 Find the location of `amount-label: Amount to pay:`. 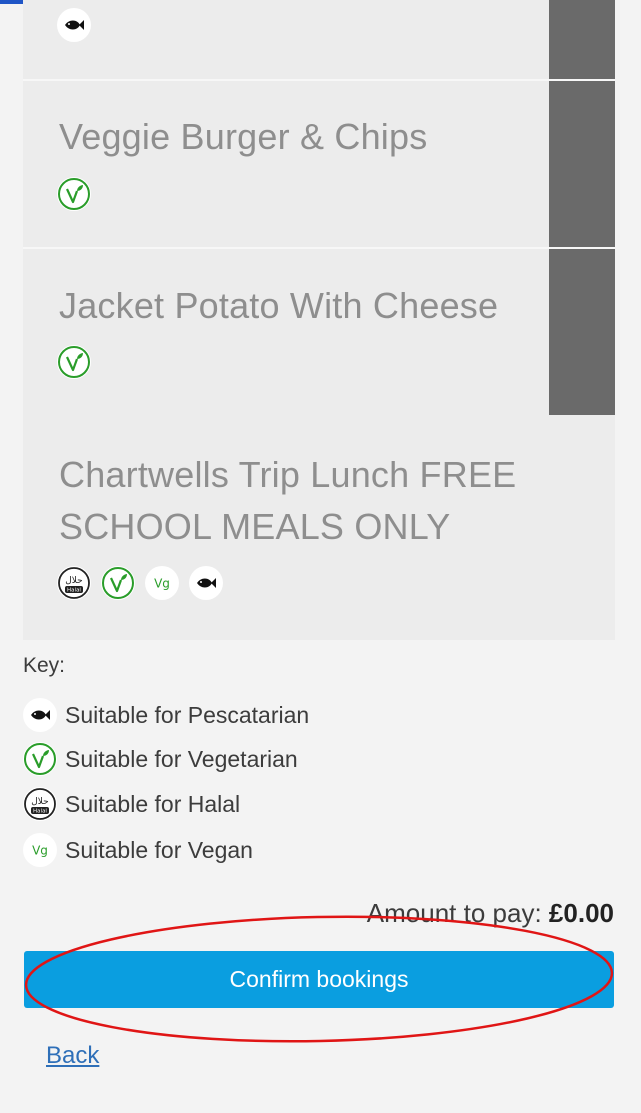

amount-label: Amount to pay: is located at coordinates (454, 913).